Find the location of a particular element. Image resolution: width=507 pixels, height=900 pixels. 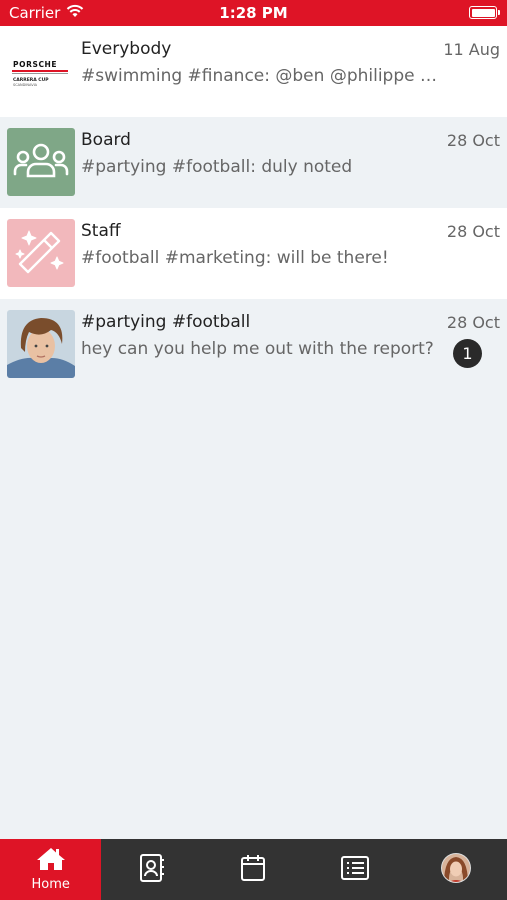

tab-calendar is located at coordinates (253, 869).